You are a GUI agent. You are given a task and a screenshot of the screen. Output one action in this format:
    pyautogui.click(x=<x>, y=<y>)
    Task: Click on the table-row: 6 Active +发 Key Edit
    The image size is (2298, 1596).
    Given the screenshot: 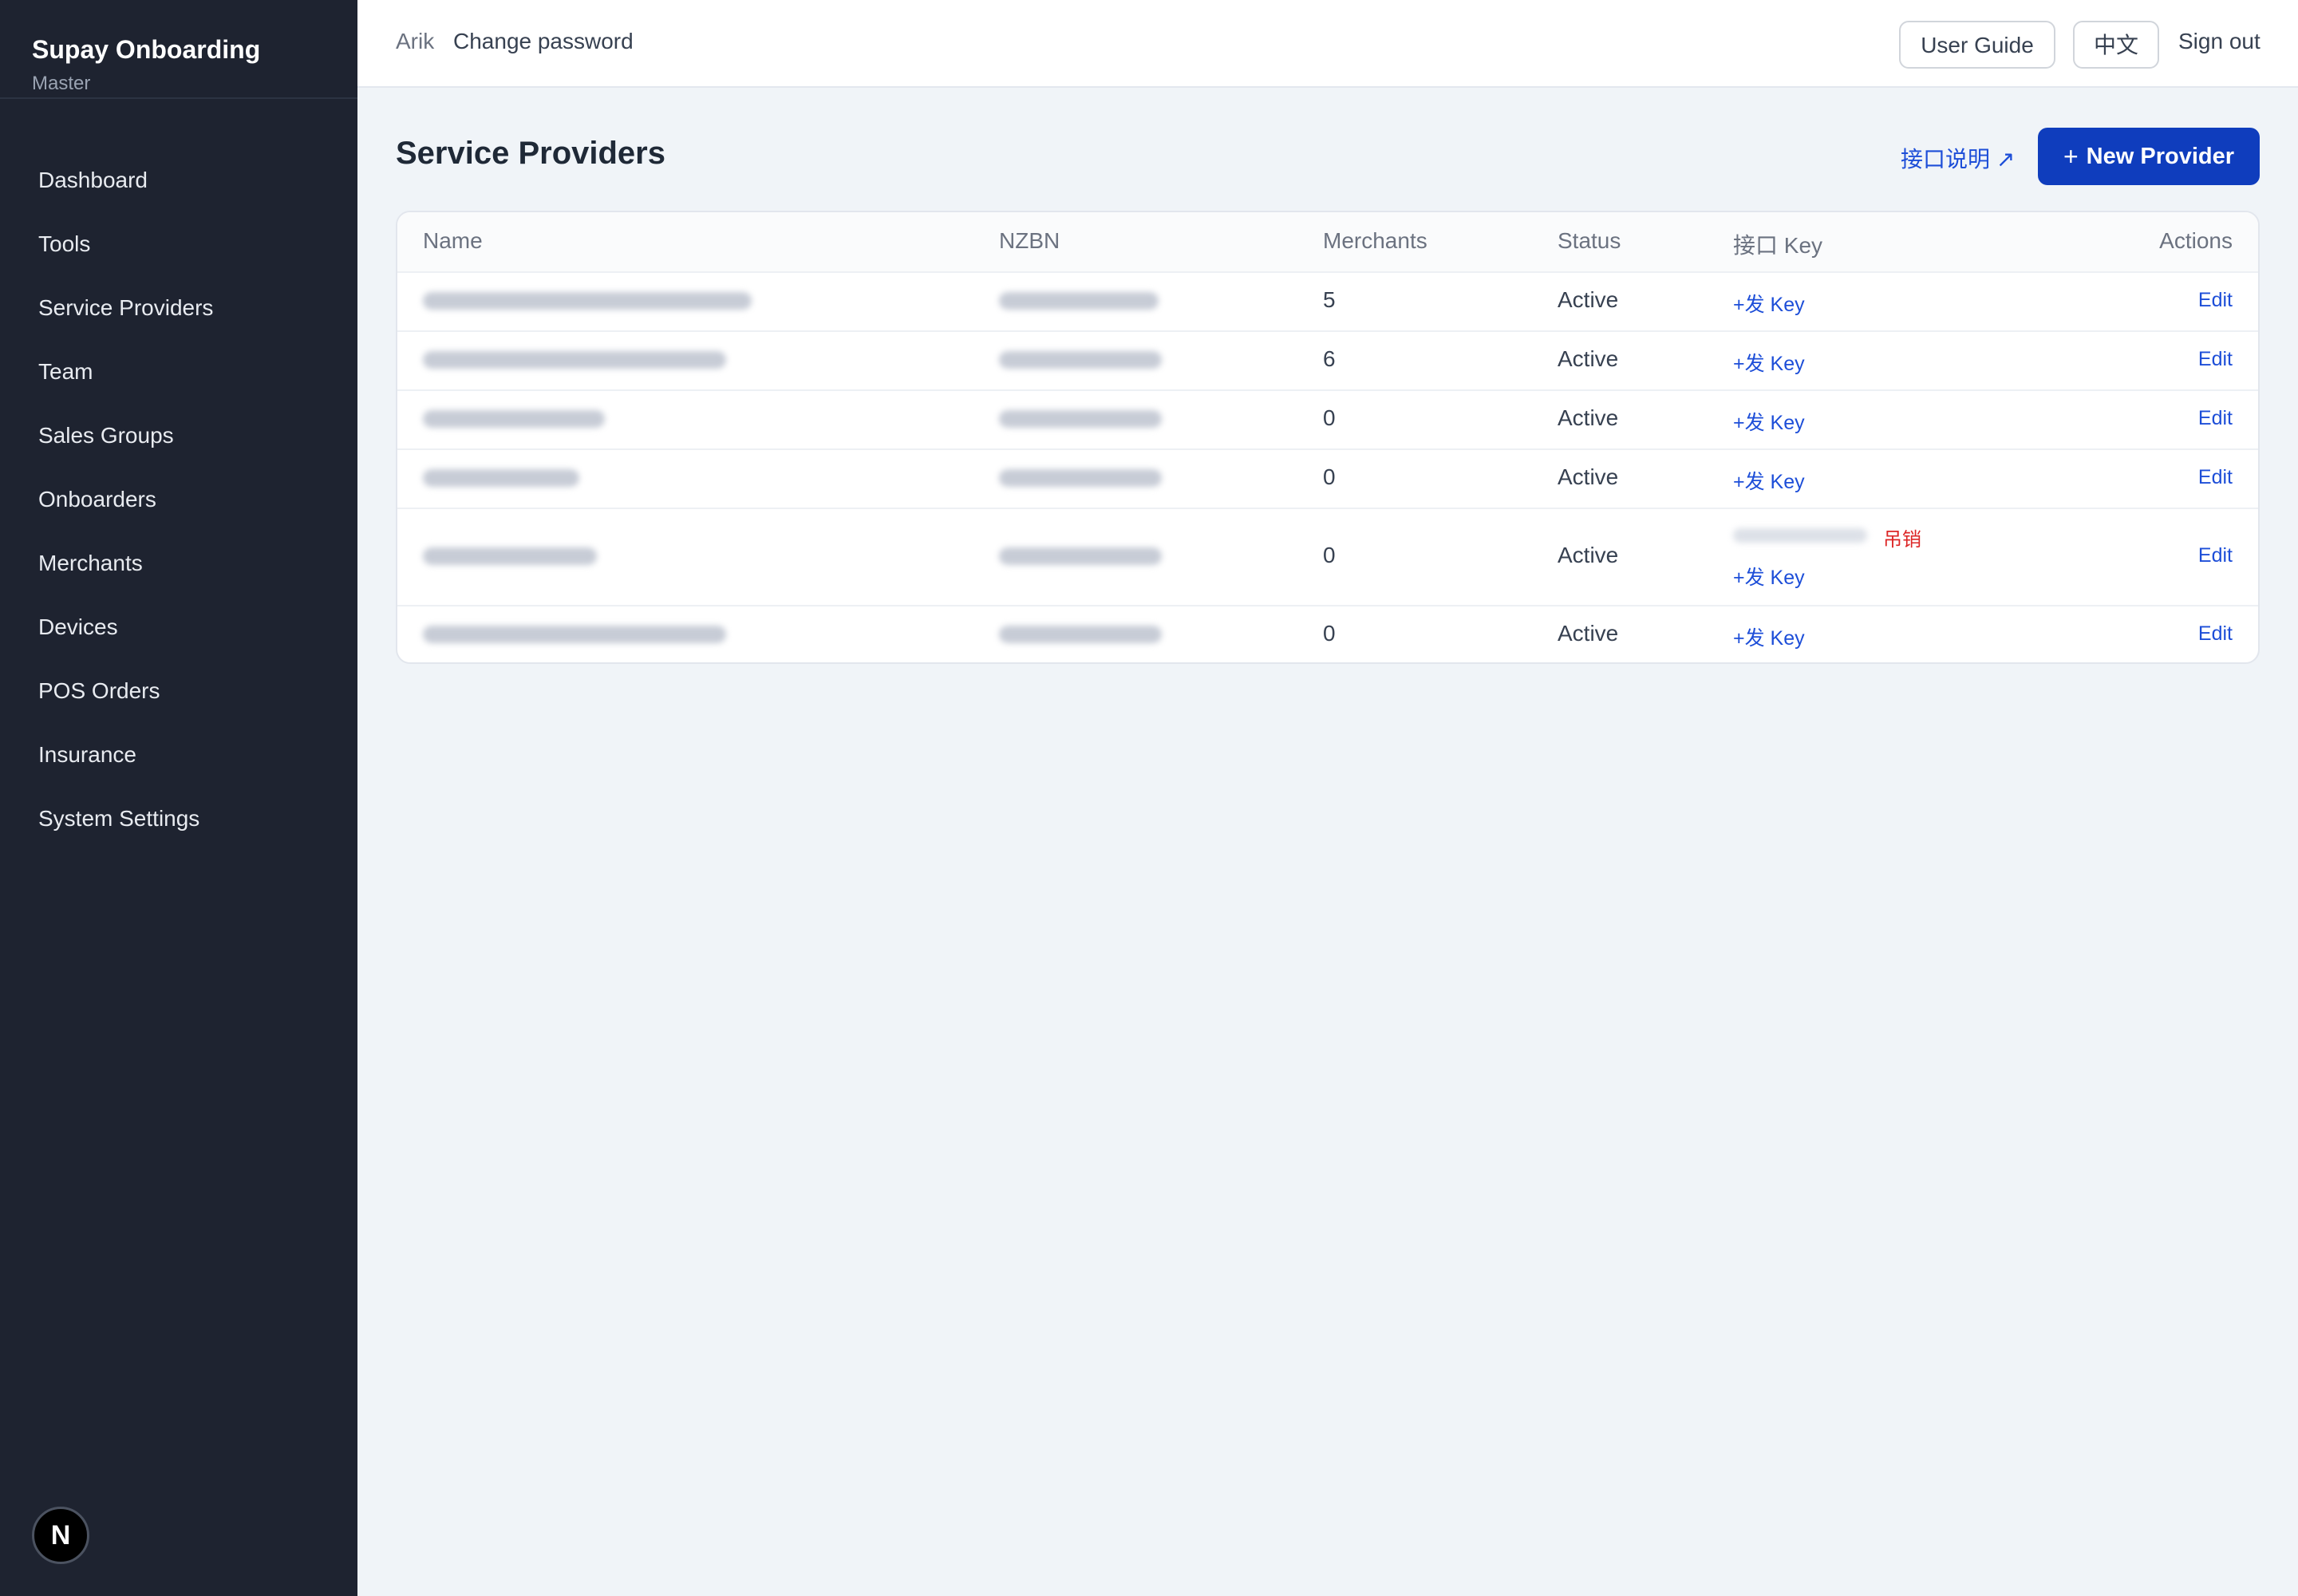 What is the action you would take?
    pyautogui.click(x=1328, y=360)
    